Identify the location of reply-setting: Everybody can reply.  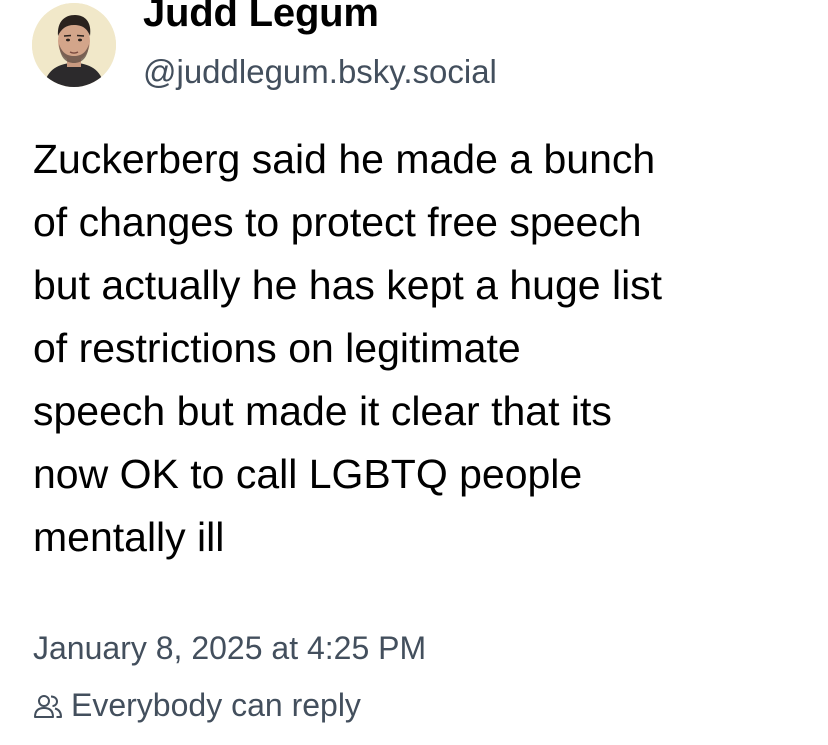
(197, 705).